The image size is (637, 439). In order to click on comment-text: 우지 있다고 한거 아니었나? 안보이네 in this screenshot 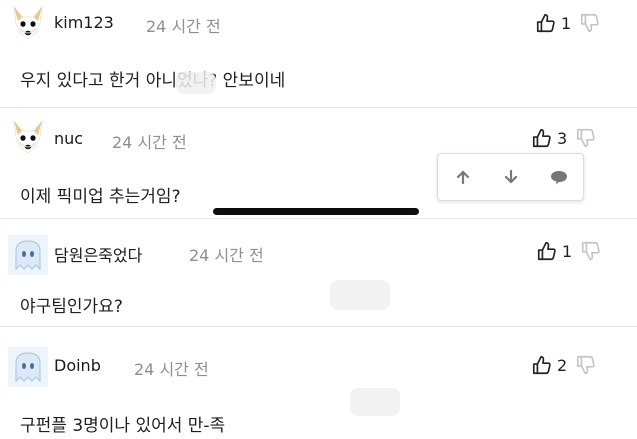, I will do `click(153, 81)`.